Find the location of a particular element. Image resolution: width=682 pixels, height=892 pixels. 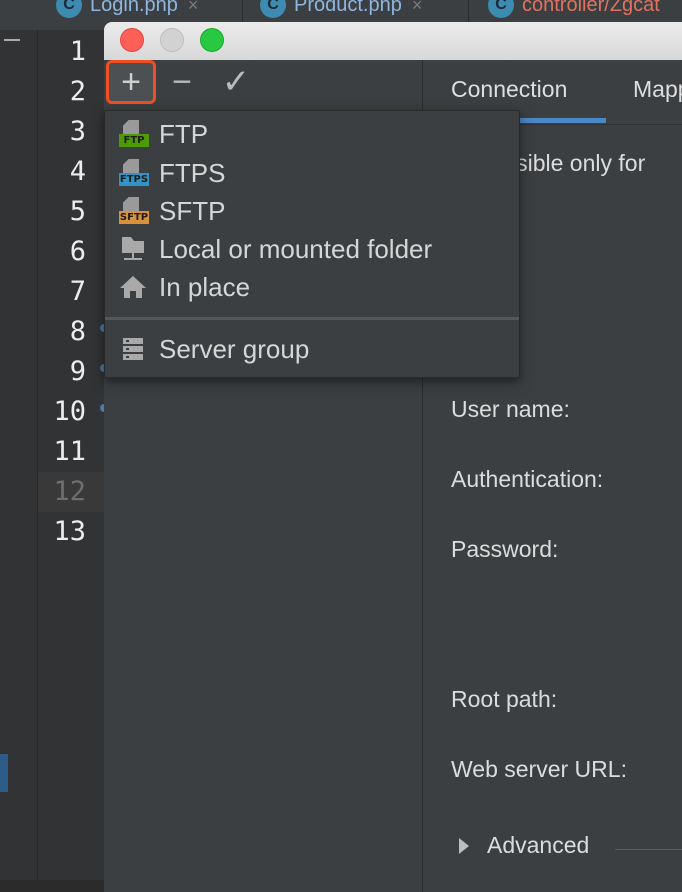

dialog-titlebar is located at coordinates (393, 41).